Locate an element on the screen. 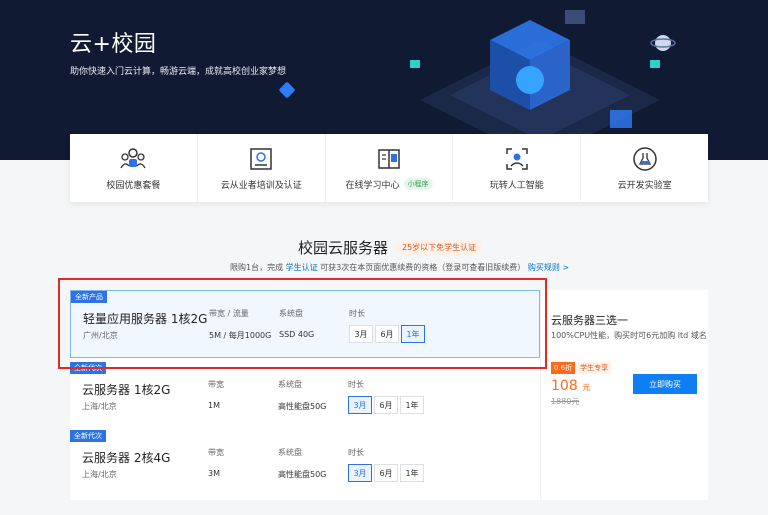 Image resolution: width=768 pixels, height=515 pixels. product-name: 轻量应用服务器 1核2G is located at coordinates (145, 319).